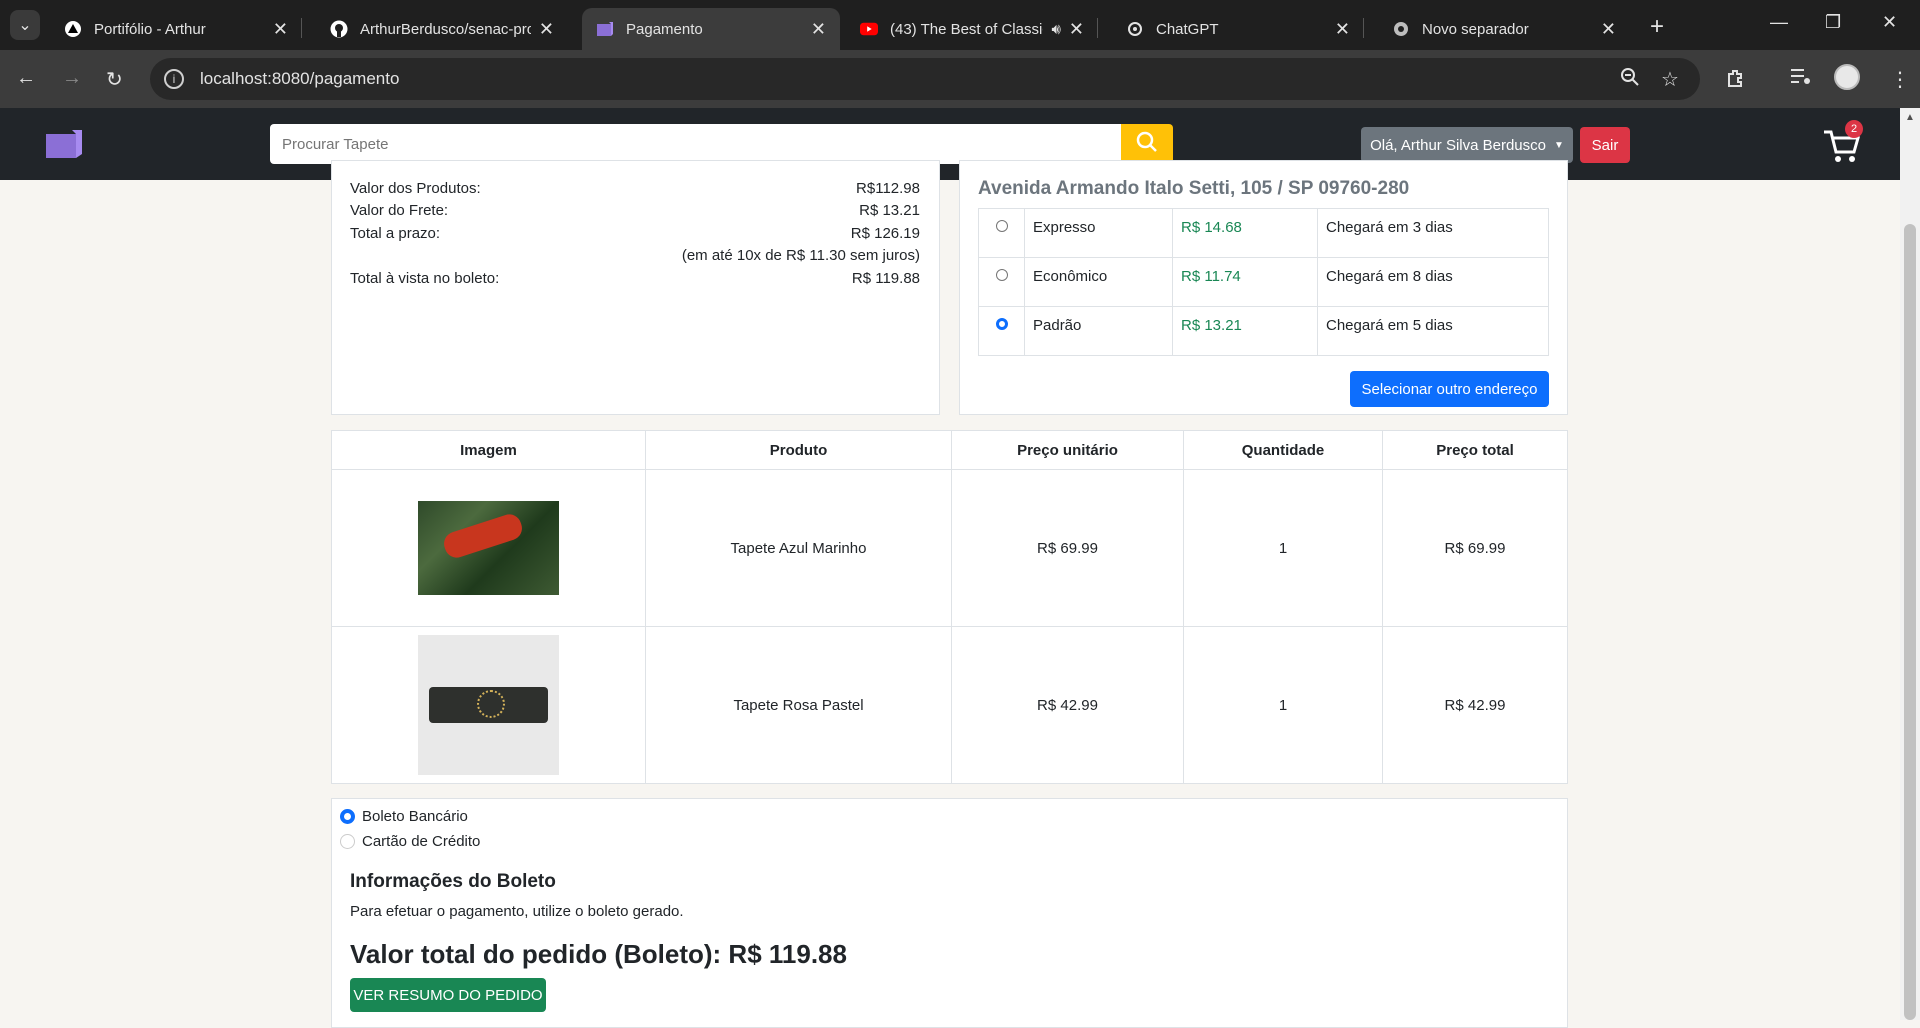  Describe the element at coordinates (1910, 622) in the screenshot. I see `scrollbar-thumb` at that location.